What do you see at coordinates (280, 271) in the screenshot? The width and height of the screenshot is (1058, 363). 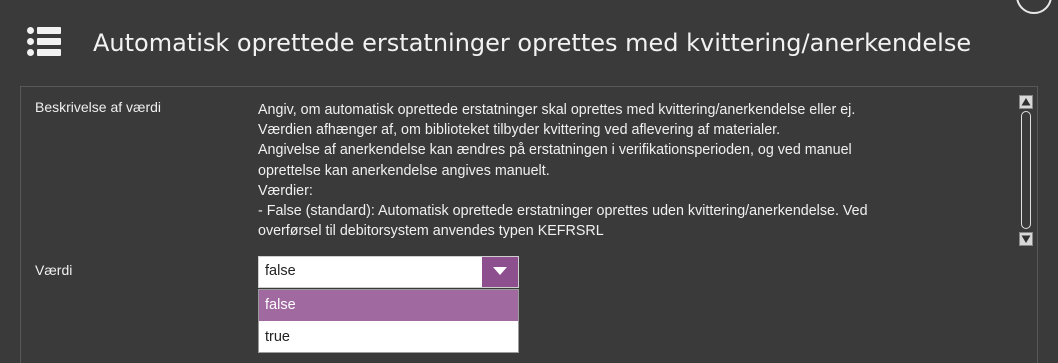 I see `select-current-value: false` at bounding box center [280, 271].